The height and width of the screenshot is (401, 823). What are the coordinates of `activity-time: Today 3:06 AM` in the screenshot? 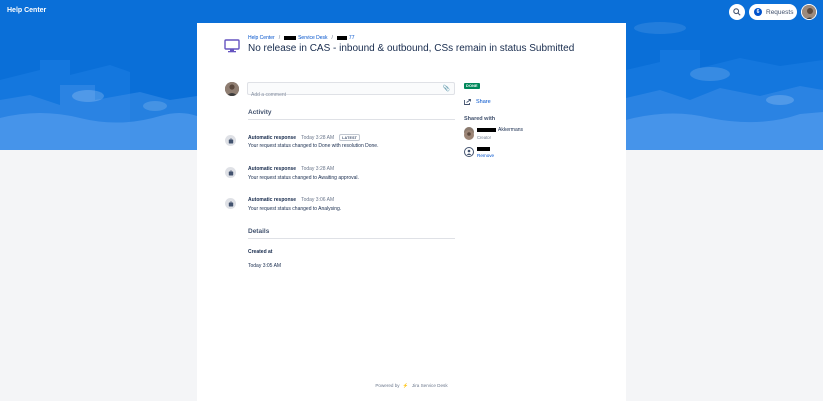 It's located at (318, 200).